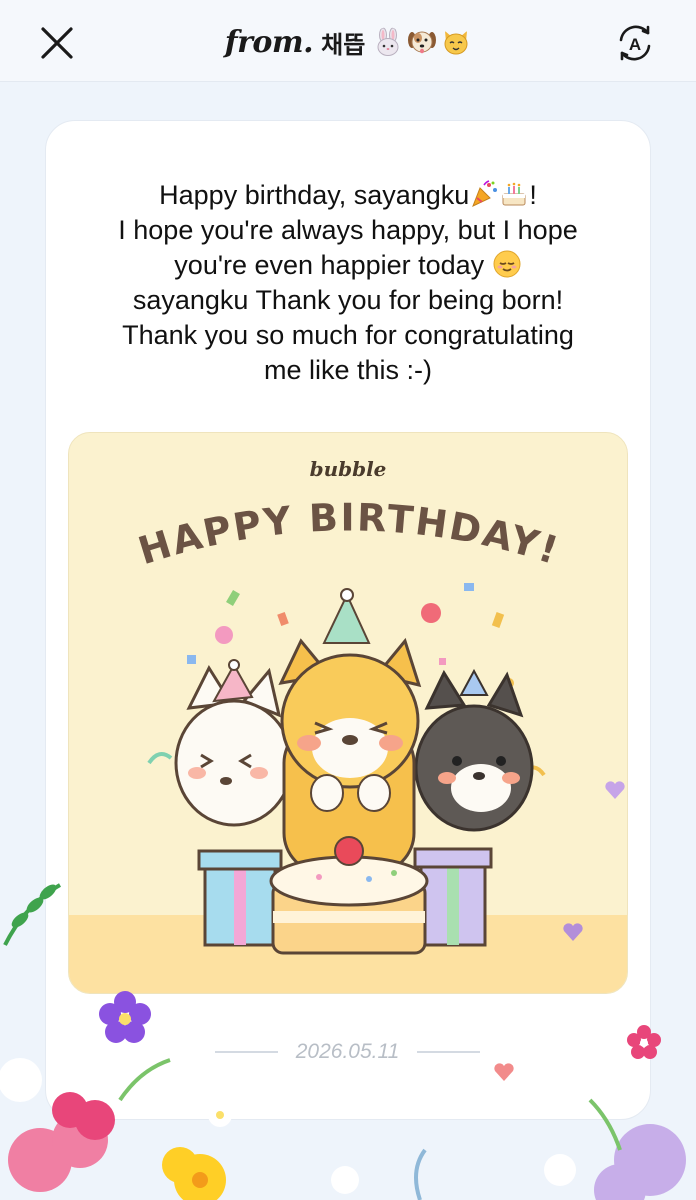 The height and width of the screenshot is (1200, 696). I want to click on svg-text: A, so click(635, 44).